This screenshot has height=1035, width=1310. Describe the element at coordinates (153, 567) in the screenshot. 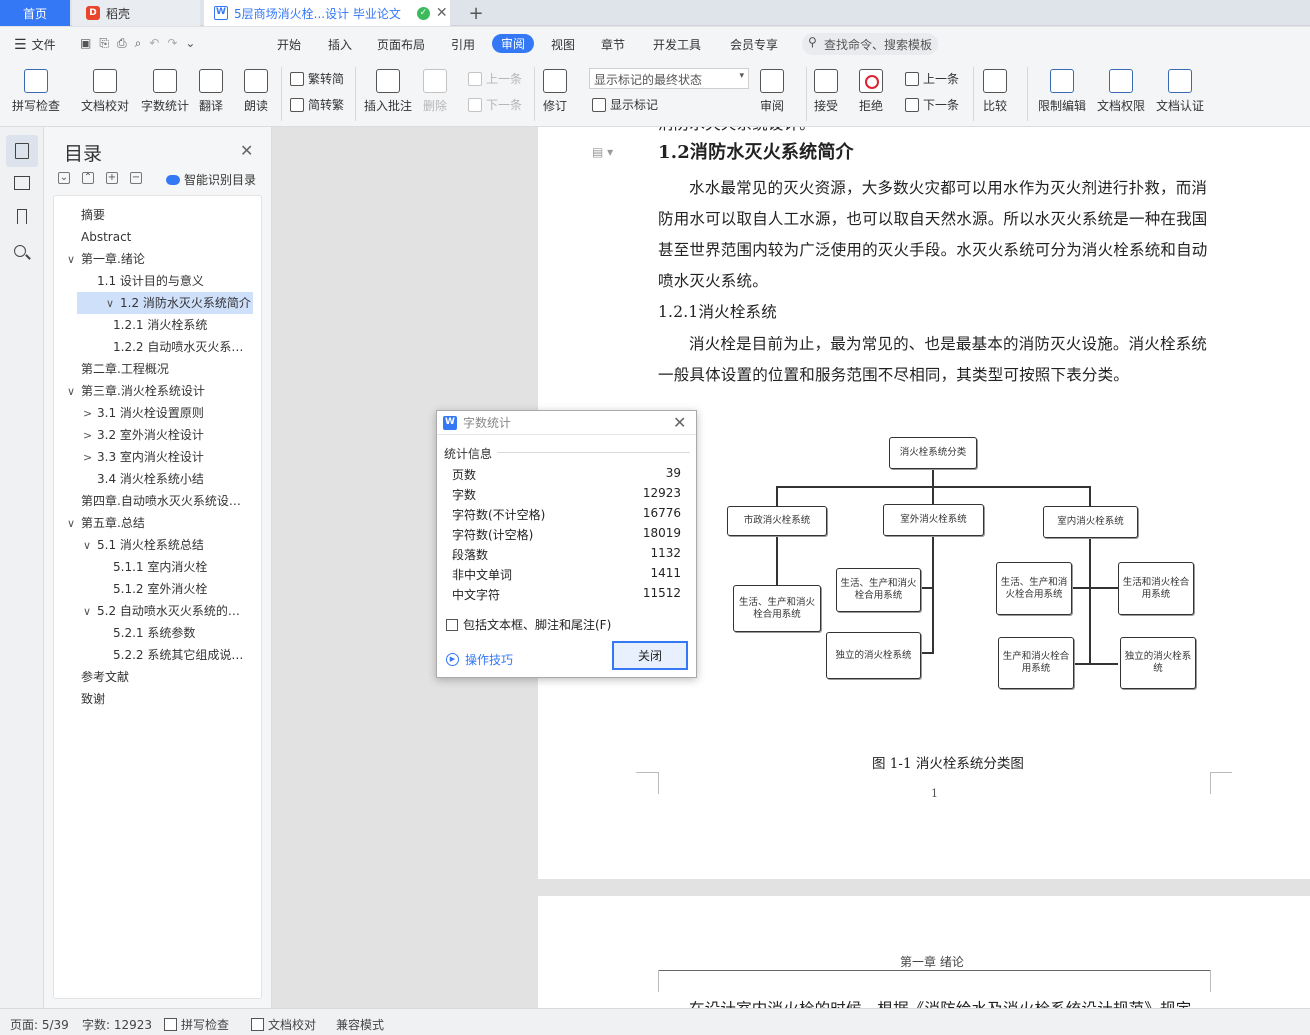

I see `toc-item: 5.1.1 室内消火栓` at that location.